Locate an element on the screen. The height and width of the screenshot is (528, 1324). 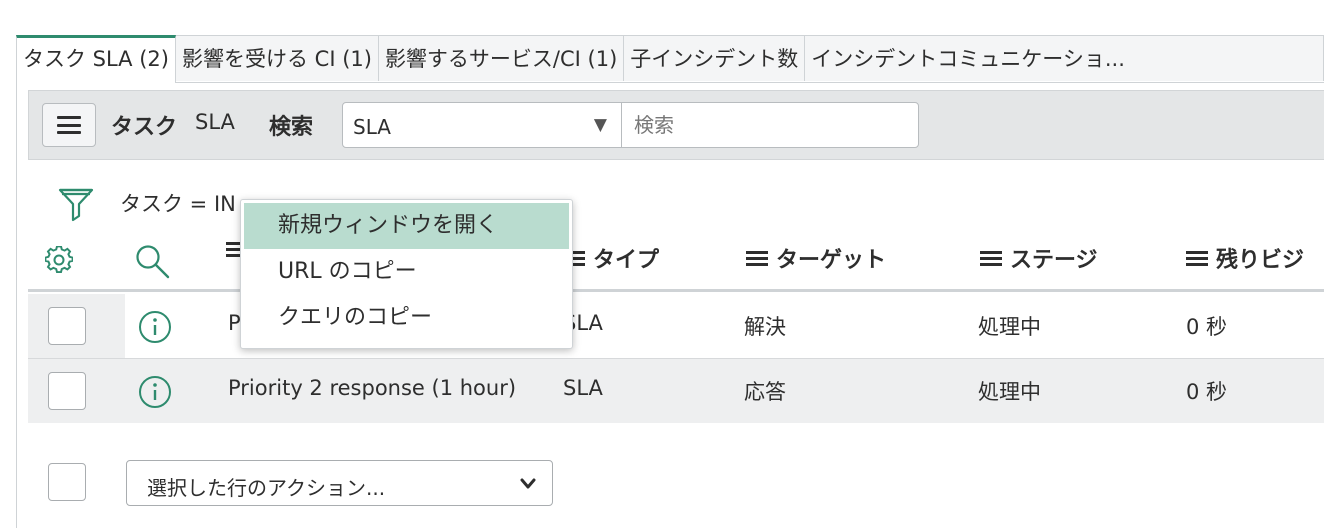
list-toolbar: タスク SLA 検索 SLA ▼ is located at coordinates (676, 125).